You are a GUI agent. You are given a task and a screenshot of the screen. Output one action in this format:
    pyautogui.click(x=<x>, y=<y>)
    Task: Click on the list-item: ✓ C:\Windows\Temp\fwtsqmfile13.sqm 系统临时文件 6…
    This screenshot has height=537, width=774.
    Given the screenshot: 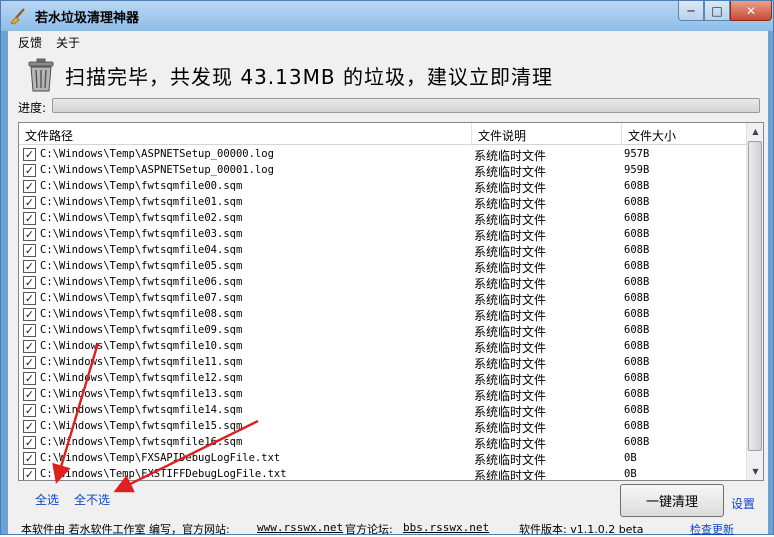 What is the action you would take?
    pyautogui.click(x=383, y=394)
    